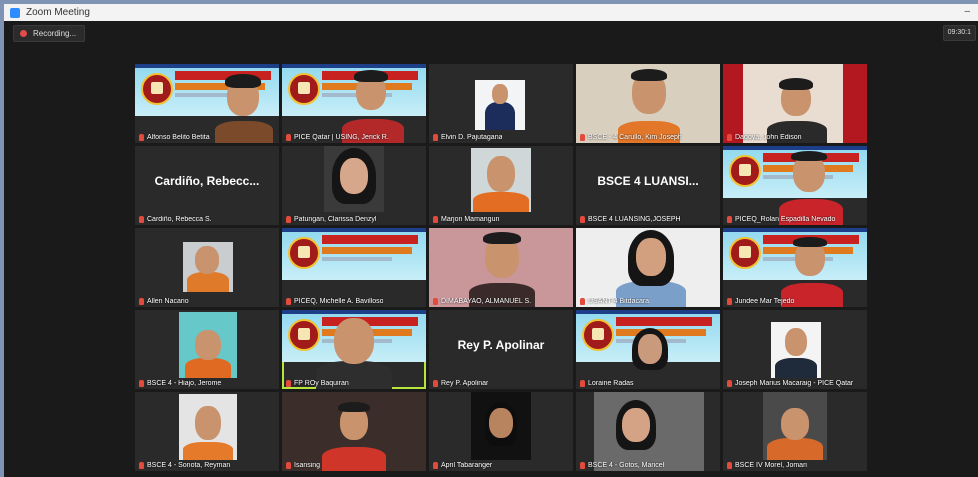  I want to click on participant-name: BSCE 4 - Gotos, Maricel, so click(622, 465).